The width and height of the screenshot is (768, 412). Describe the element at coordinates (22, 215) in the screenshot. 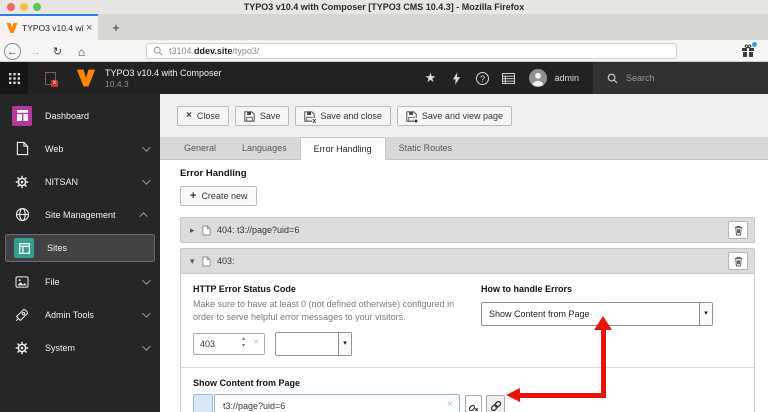

I see `globe-icon` at that location.